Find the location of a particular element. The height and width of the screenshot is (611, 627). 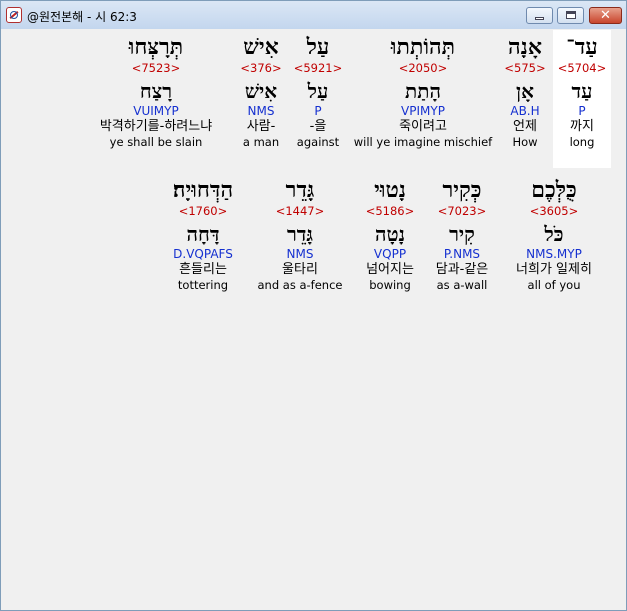

morphology-code: VQPP is located at coordinates (390, 254).